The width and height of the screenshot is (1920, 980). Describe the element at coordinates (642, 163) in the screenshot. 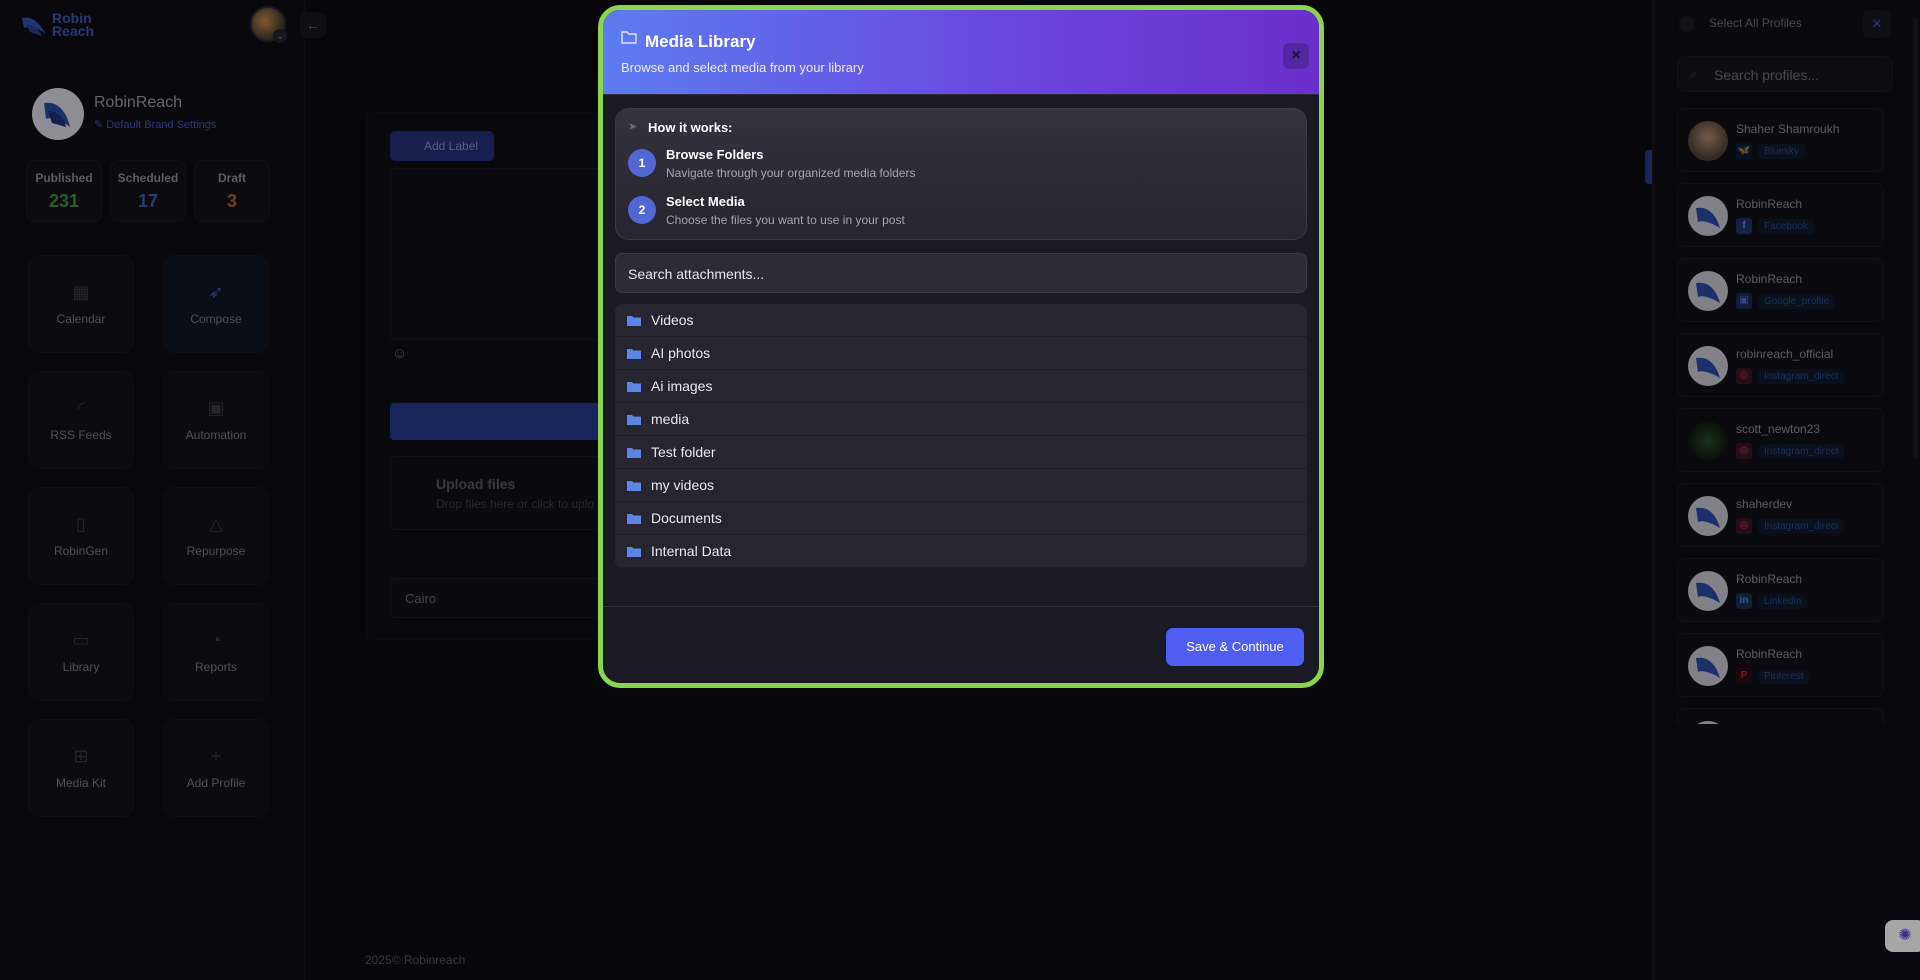

I see `step-number: 1` at that location.